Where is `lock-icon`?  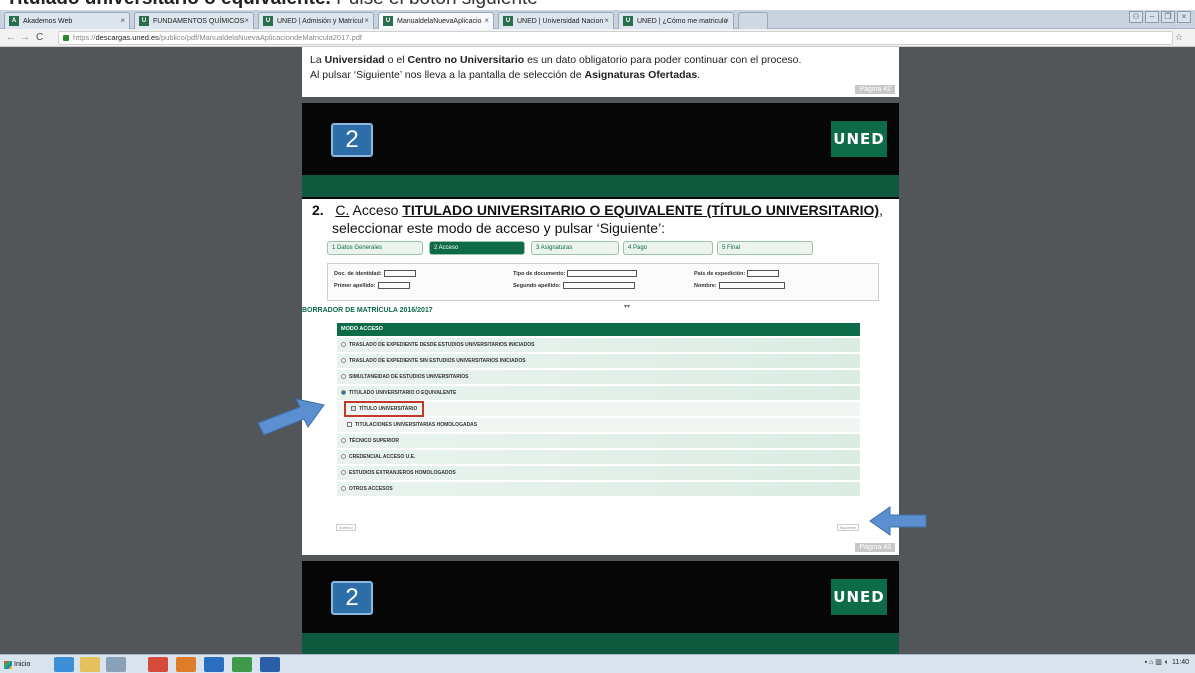
lock-icon is located at coordinates (66, 38).